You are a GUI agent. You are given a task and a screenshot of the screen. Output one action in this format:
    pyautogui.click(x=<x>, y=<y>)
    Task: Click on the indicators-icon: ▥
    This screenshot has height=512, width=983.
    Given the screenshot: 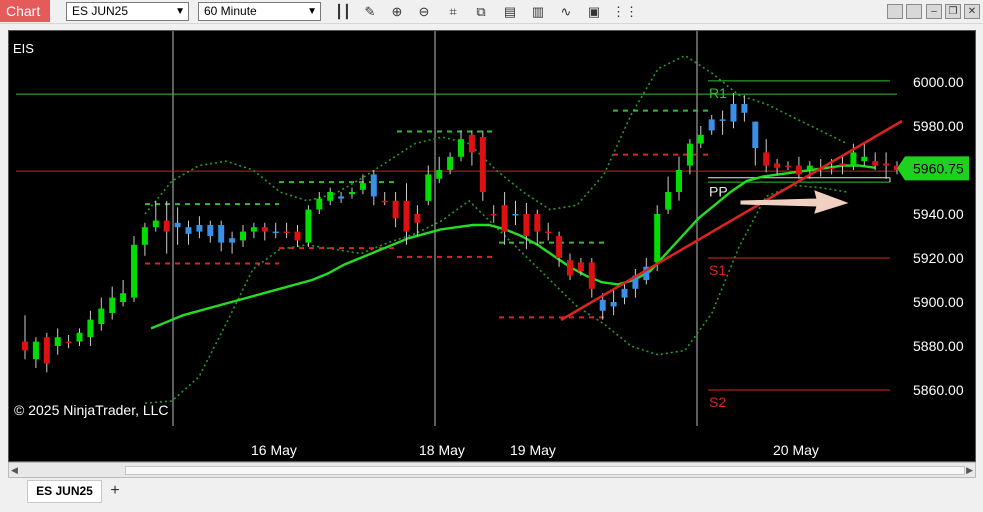 What is the action you would take?
    pyautogui.click(x=538, y=12)
    